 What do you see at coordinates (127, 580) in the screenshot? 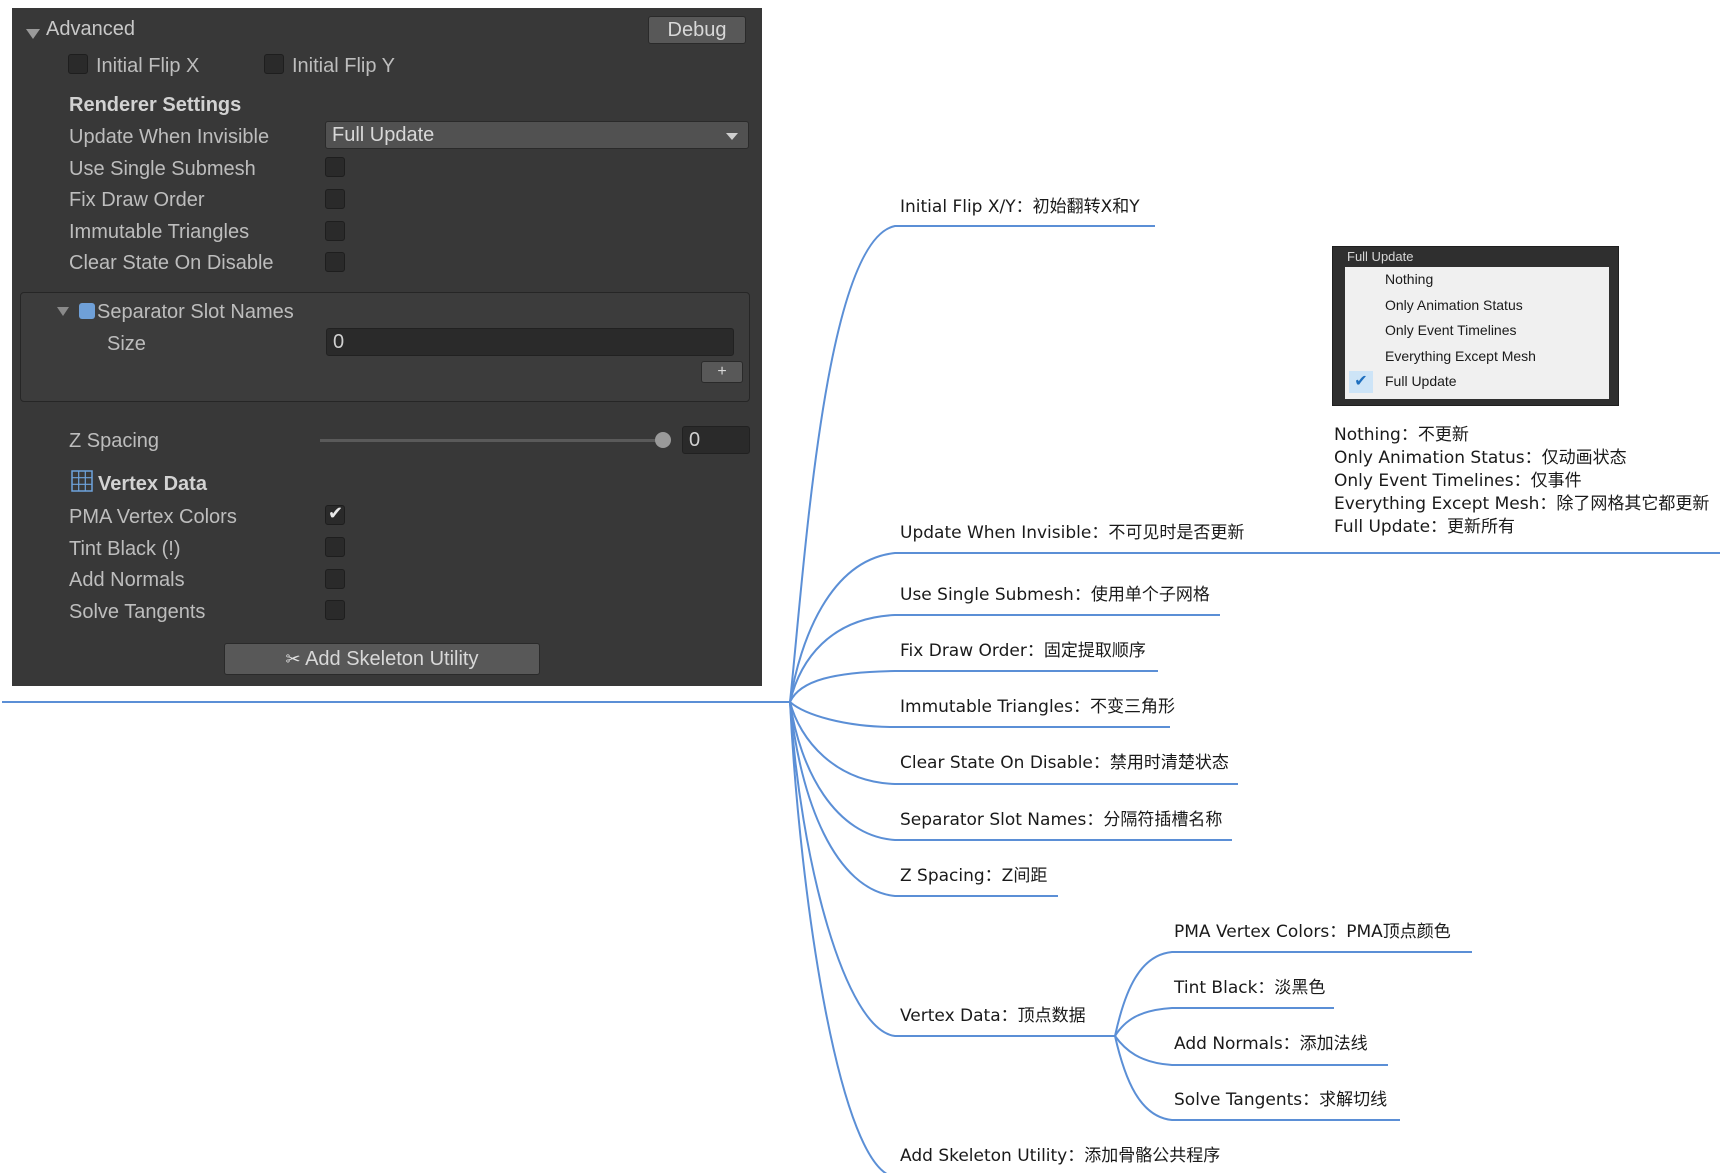
I see `add-normals-label: Add Normals` at bounding box center [127, 580].